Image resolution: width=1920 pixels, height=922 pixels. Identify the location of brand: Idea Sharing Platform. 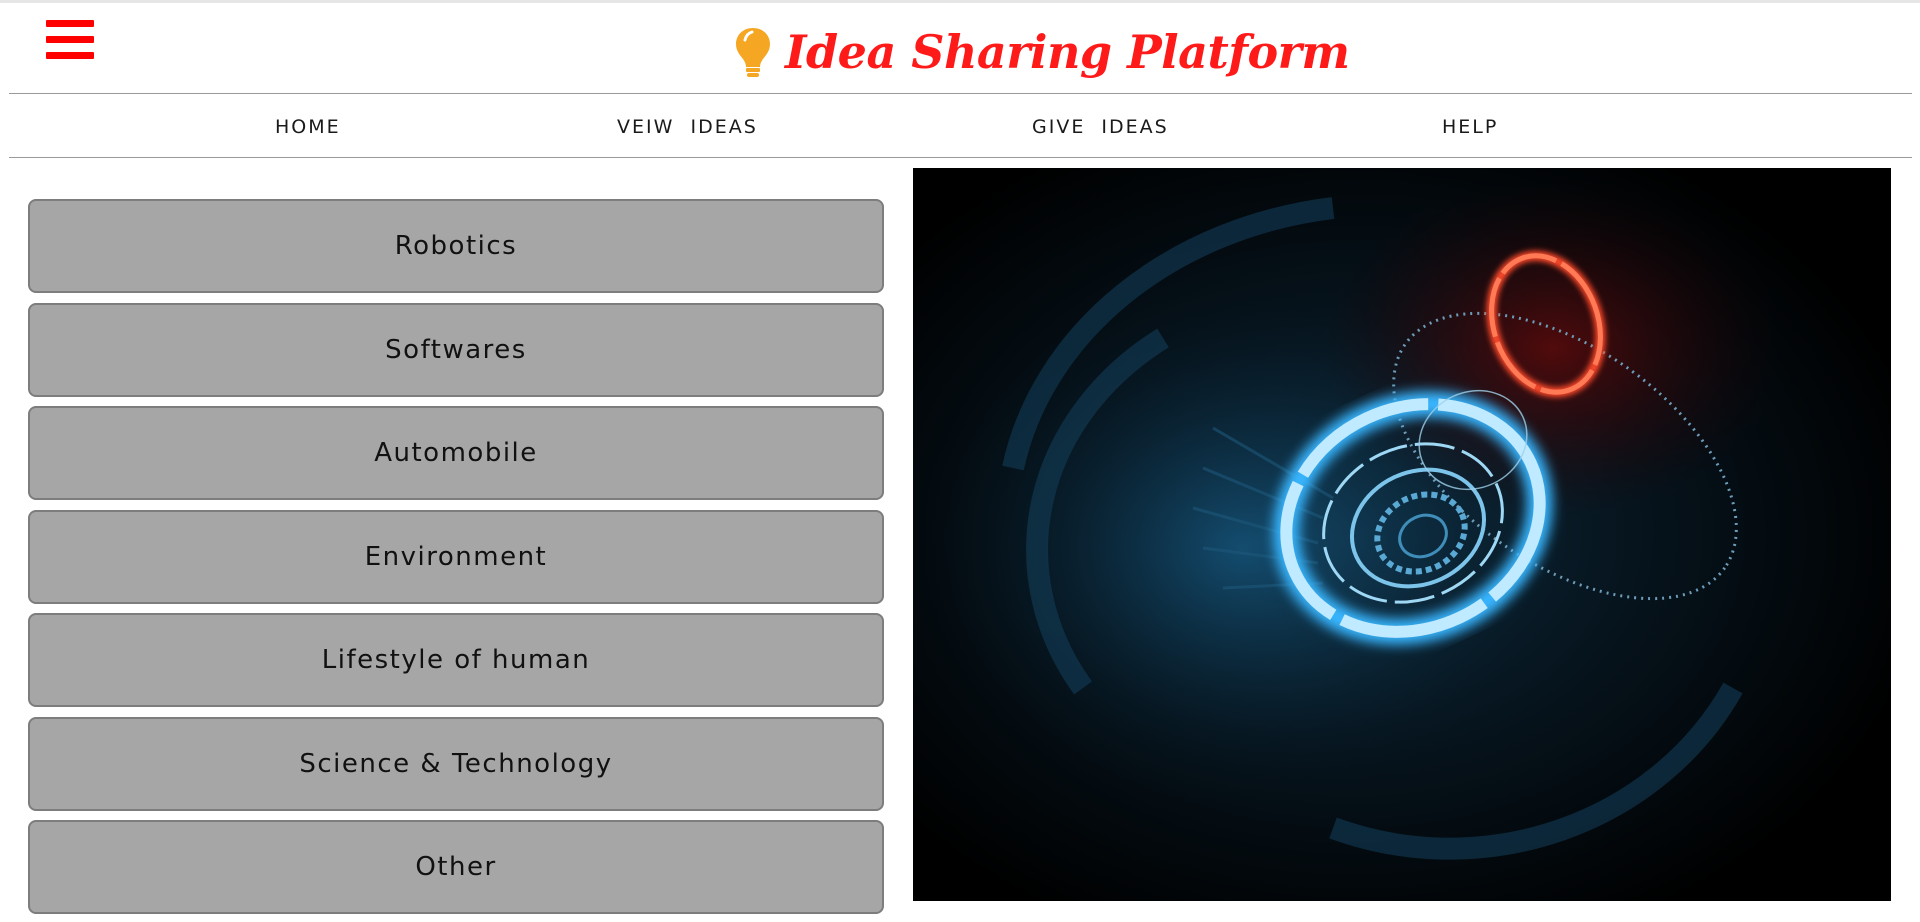
(1041, 52).